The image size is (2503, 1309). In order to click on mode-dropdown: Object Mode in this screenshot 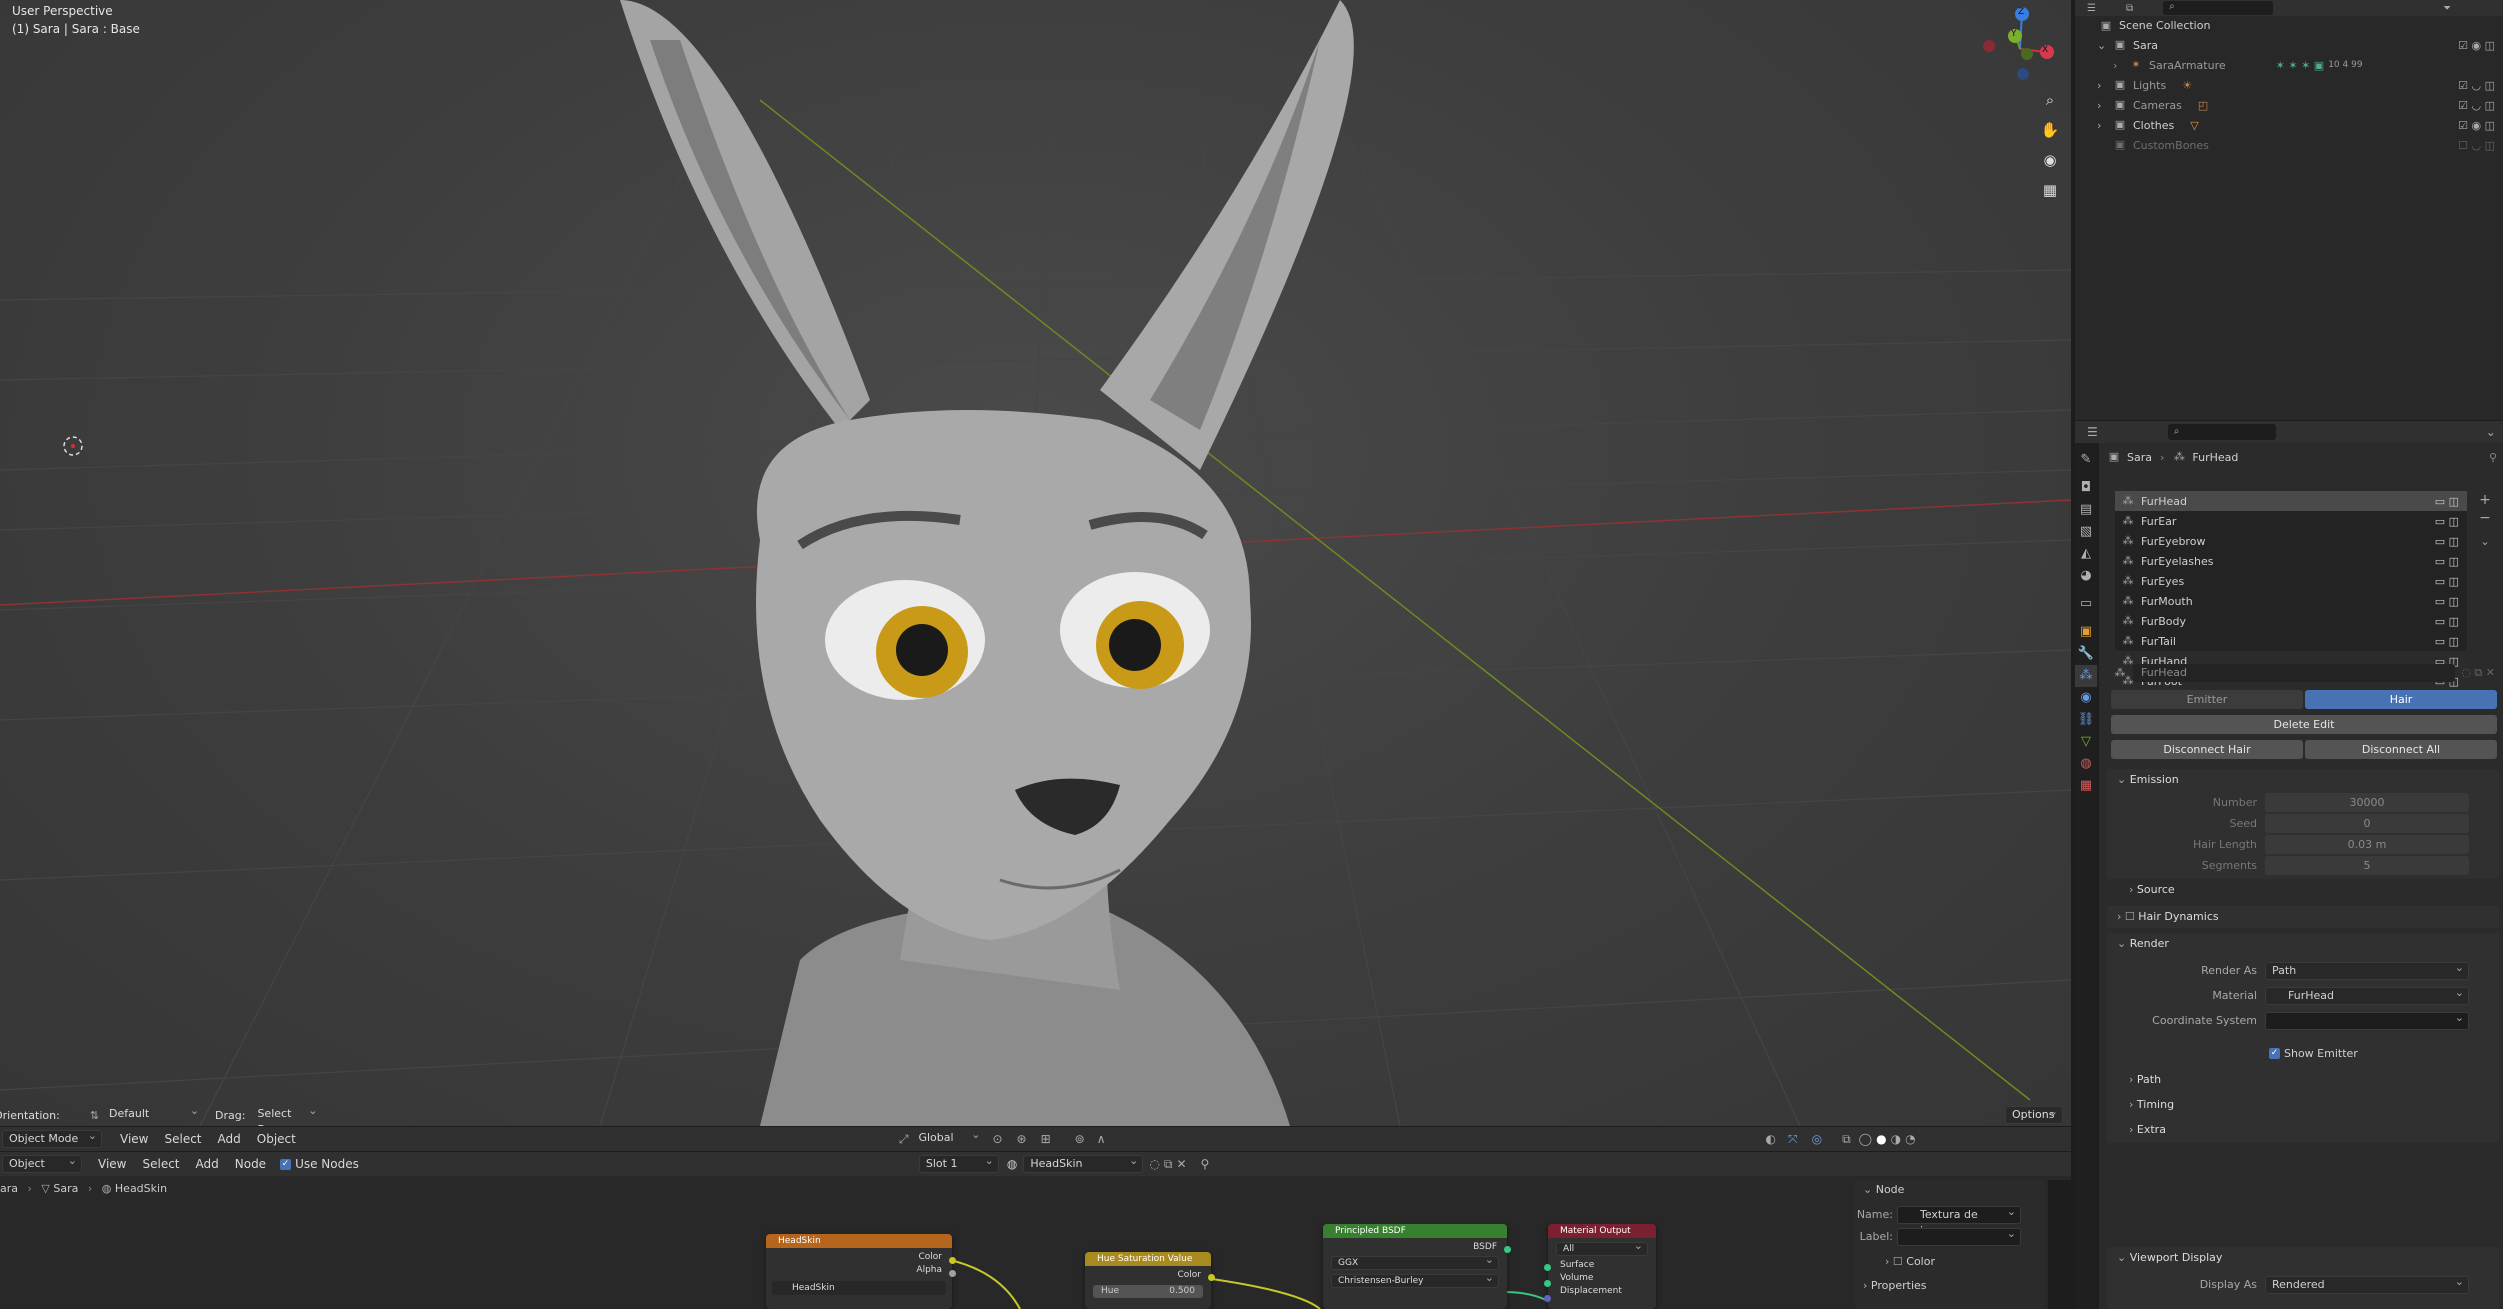, I will do `click(52, 1138)`.